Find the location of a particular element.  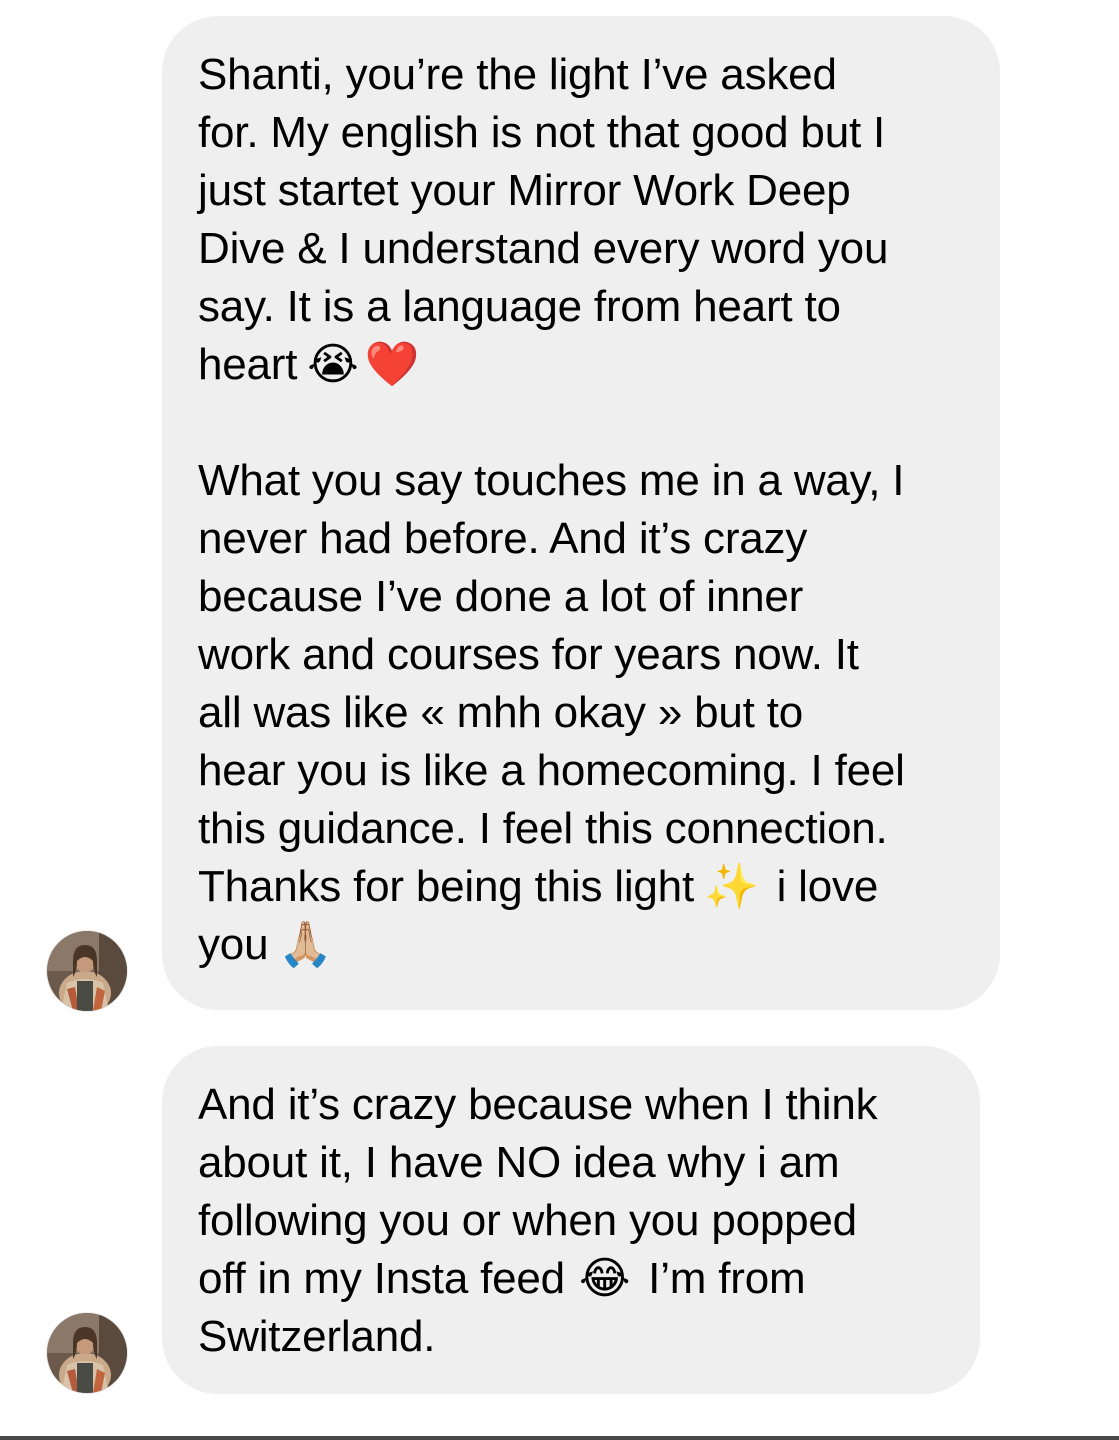

message-text: off in my Insta feed is located at coordinates (381, 1278).